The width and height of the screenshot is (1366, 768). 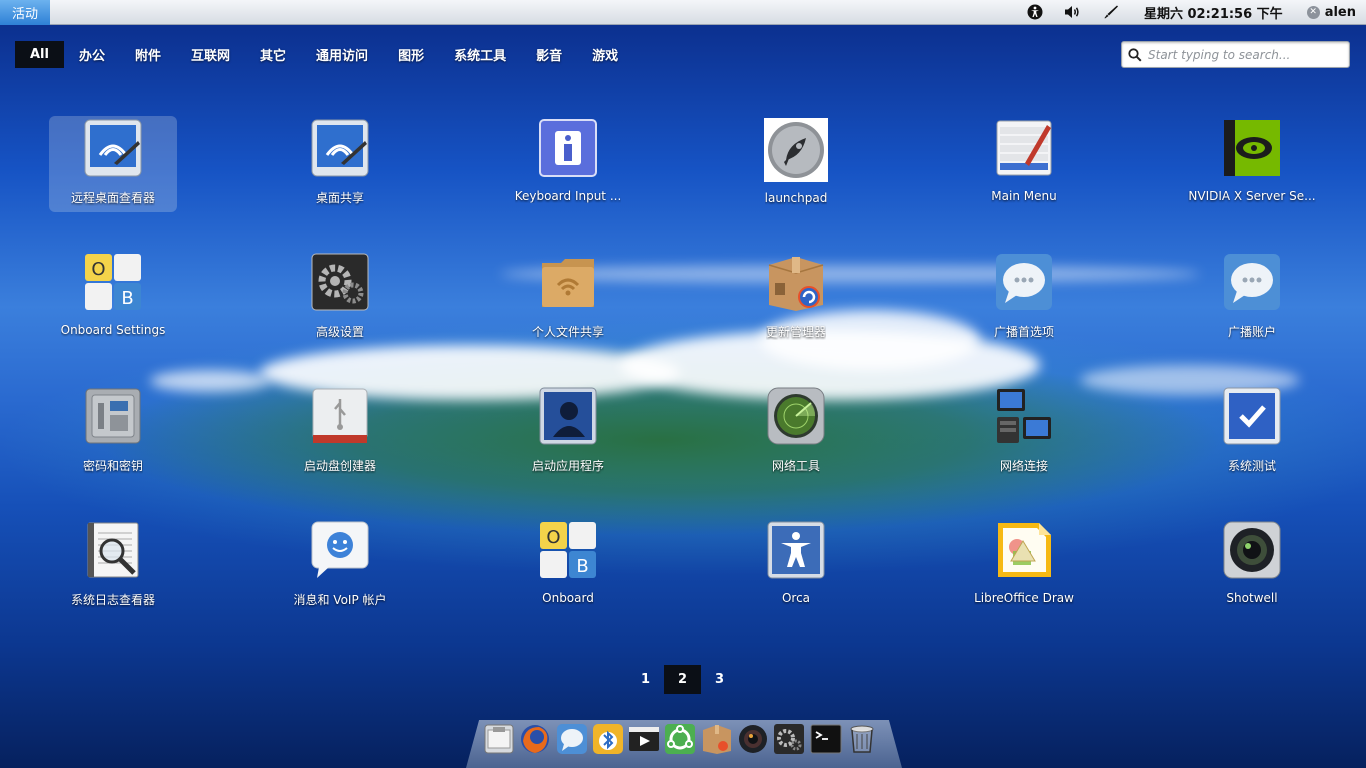 What do you see at coordinates (112, 466) in the screenshot?
I see `app-label: 密码和密钥` at bounding box center [112, 466].